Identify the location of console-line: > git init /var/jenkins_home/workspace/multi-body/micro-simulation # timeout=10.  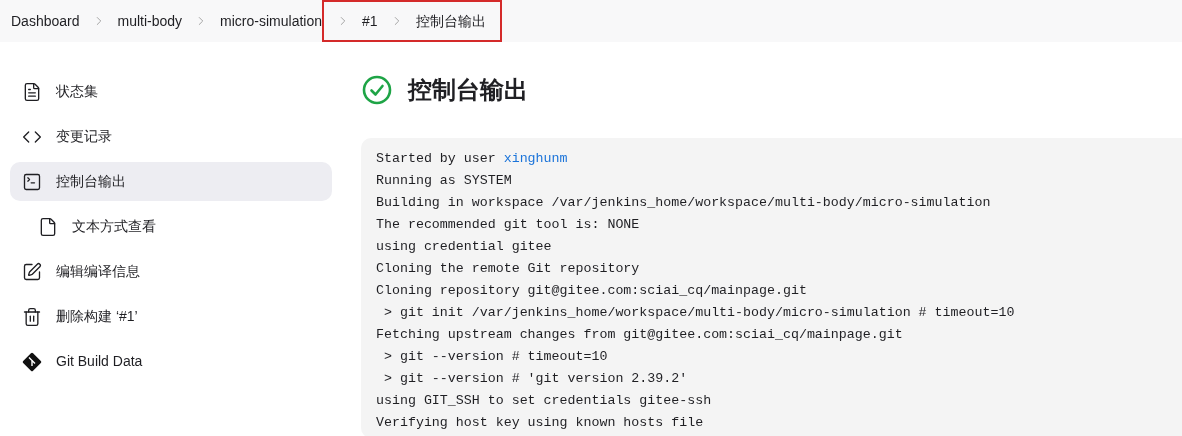
(699, 313).